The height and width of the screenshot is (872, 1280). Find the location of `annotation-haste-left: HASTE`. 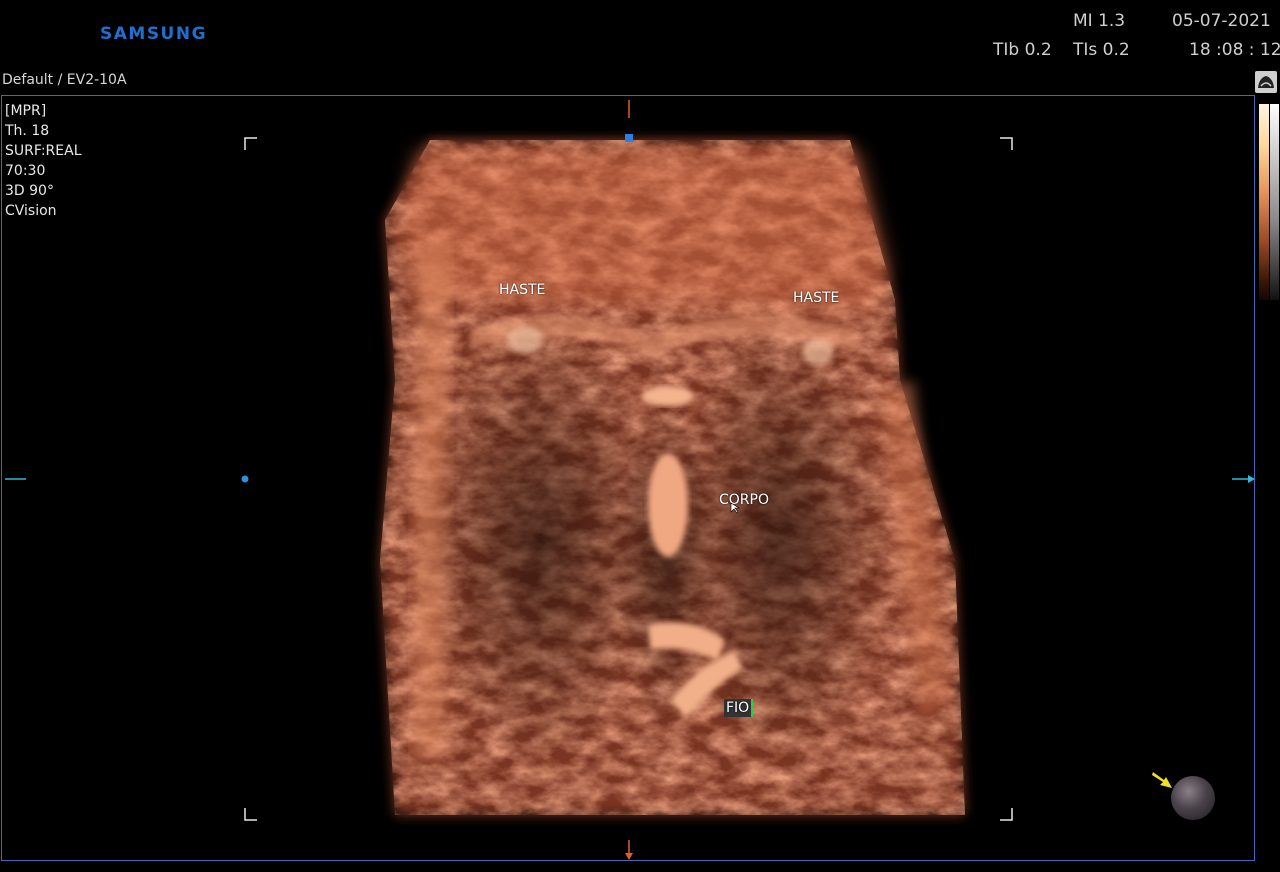

annotation-haste-left: HASTE is located at coordinates (522, 290).